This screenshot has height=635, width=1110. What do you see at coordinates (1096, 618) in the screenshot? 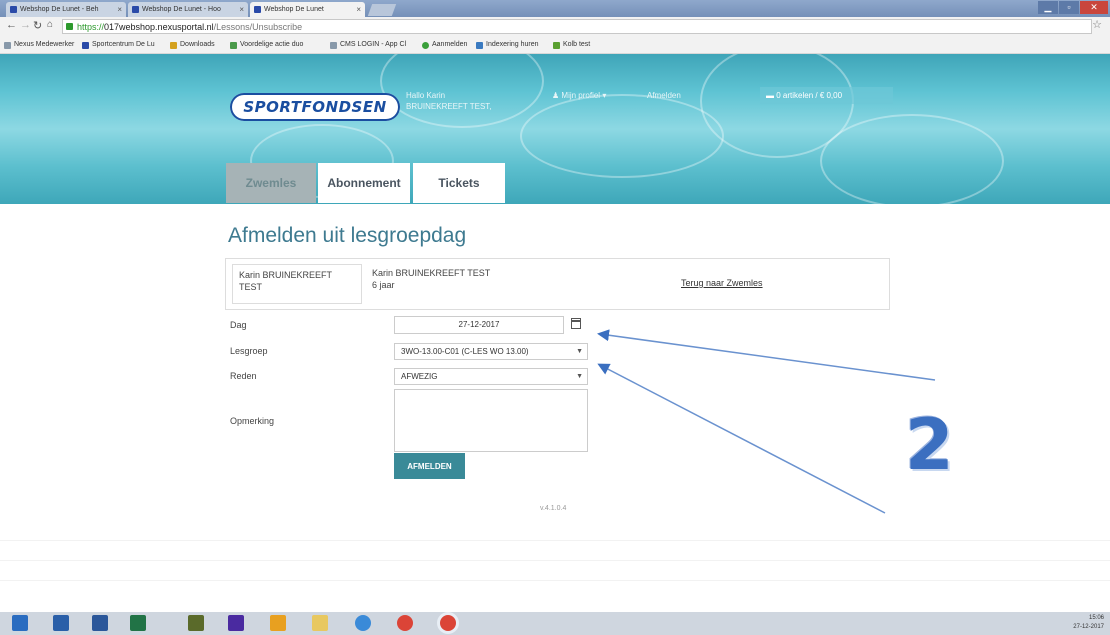
I see `clock-time: 15:06` at bounding box center [1096, 618].